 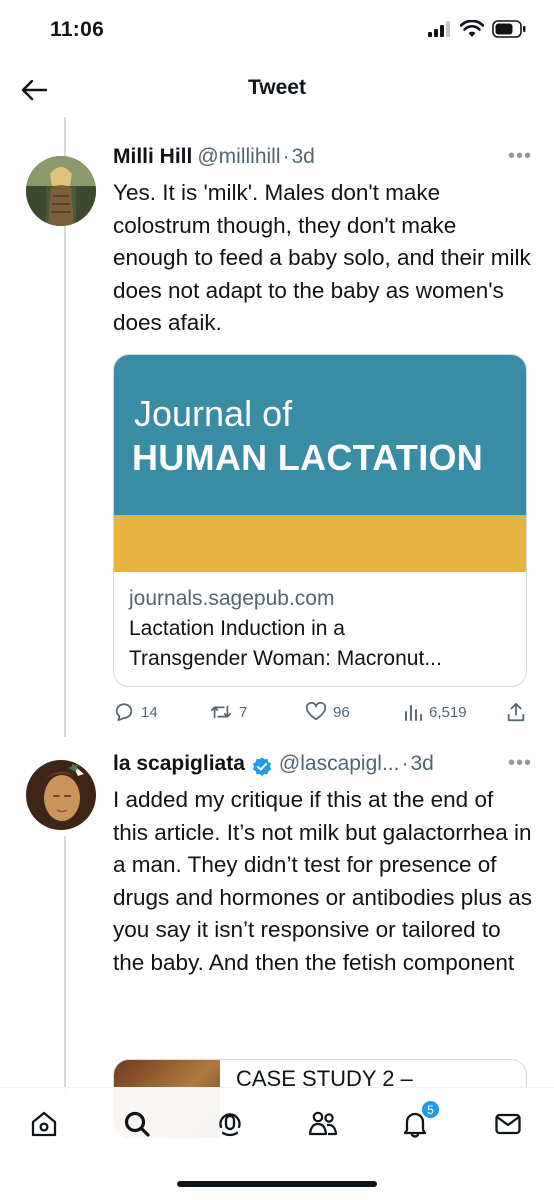 I want to click on share-icon, so click(x=516, y=712).